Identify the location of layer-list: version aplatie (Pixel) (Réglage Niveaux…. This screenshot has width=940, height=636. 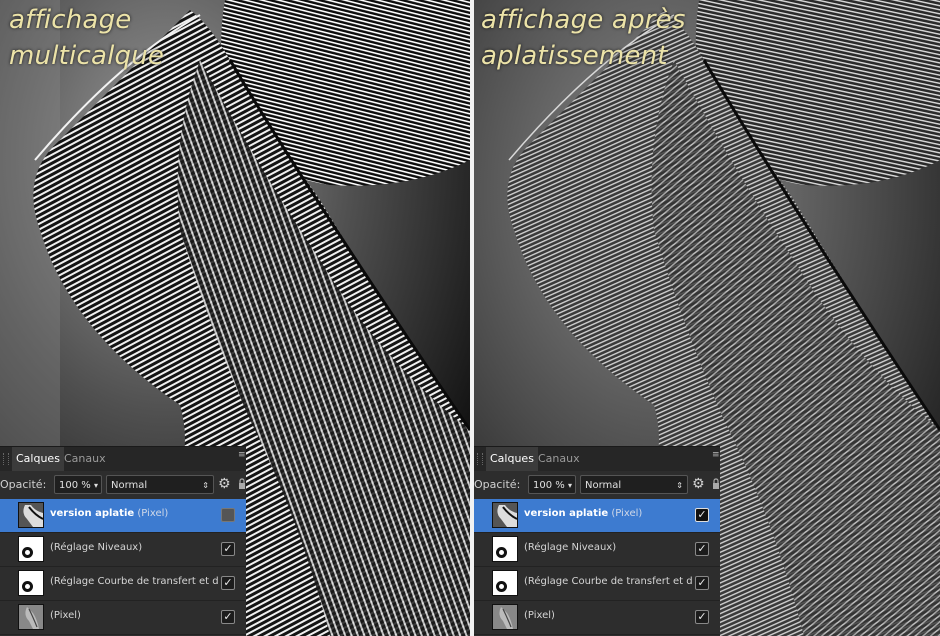
(123, 567).